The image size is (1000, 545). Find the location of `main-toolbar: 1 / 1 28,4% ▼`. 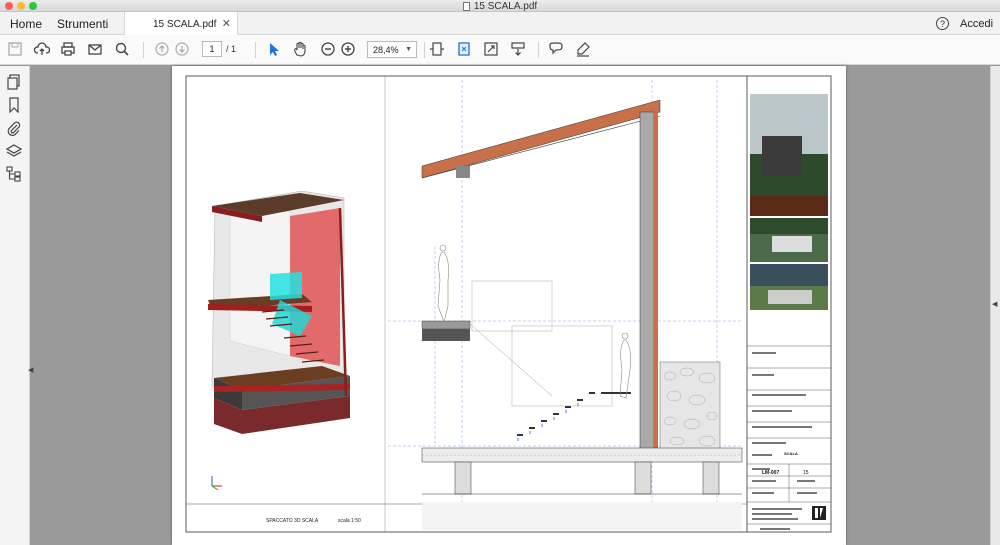

main-toolbar: 1 / 1 28,4% ▼ is located at coordinates (500, 50).